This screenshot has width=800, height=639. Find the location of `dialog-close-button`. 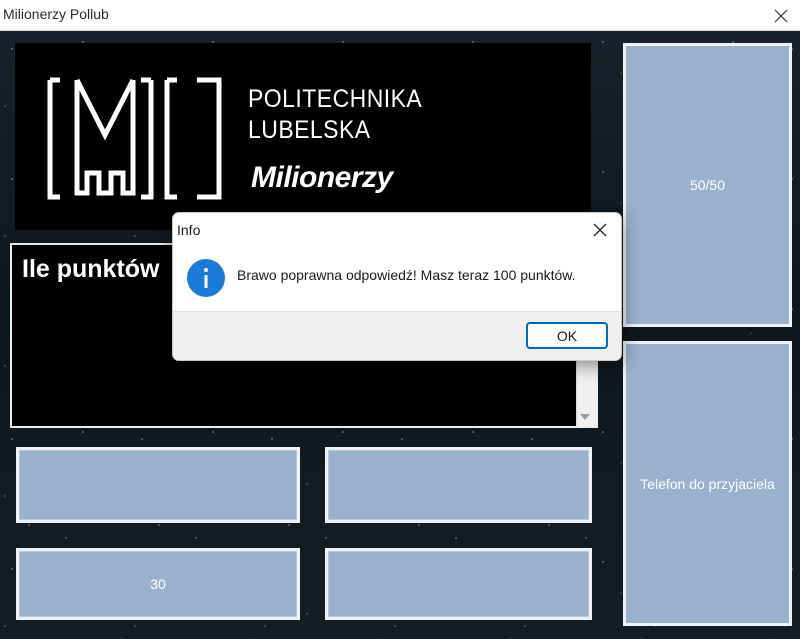

dialog-close-button is located at coordinates (600, 230).